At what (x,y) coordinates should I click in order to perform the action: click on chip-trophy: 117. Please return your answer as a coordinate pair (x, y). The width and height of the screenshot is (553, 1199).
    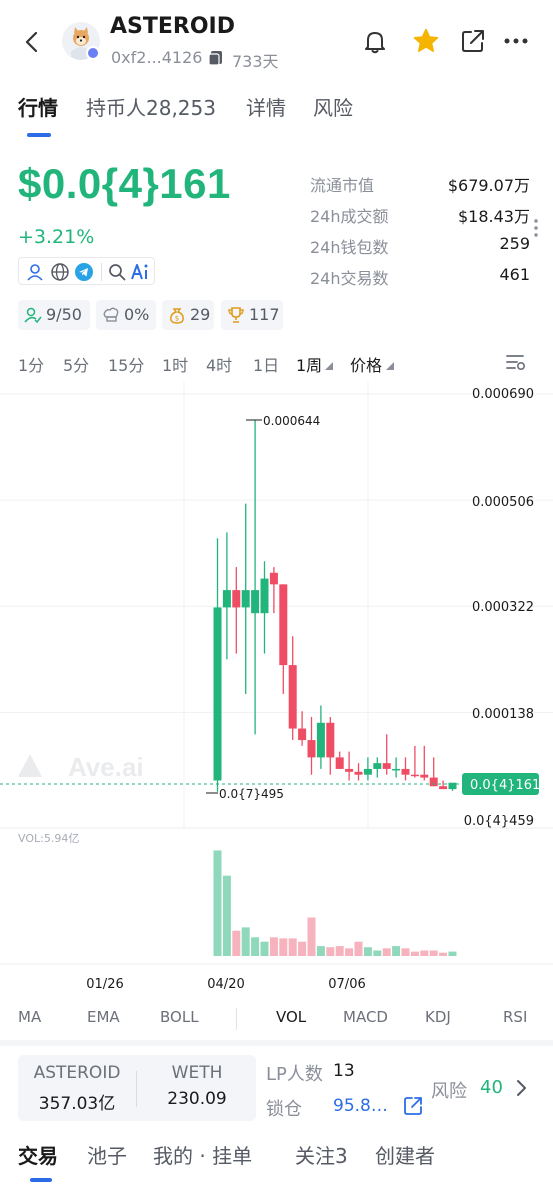
    Looking at the image, I should click on (252, 315).